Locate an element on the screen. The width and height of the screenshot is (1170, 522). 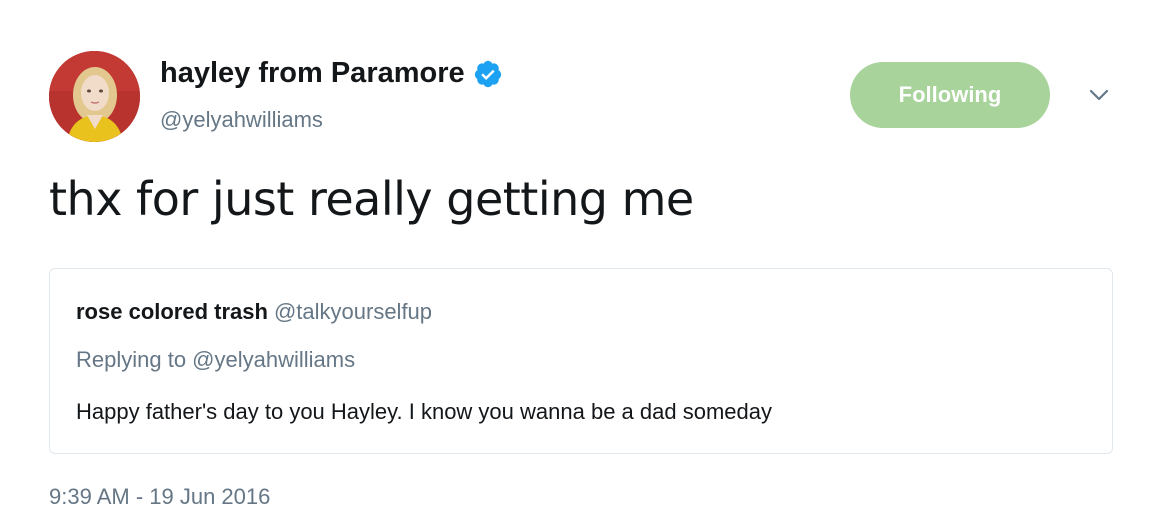
verified-badge-icon is located at coordinates (488, 74).